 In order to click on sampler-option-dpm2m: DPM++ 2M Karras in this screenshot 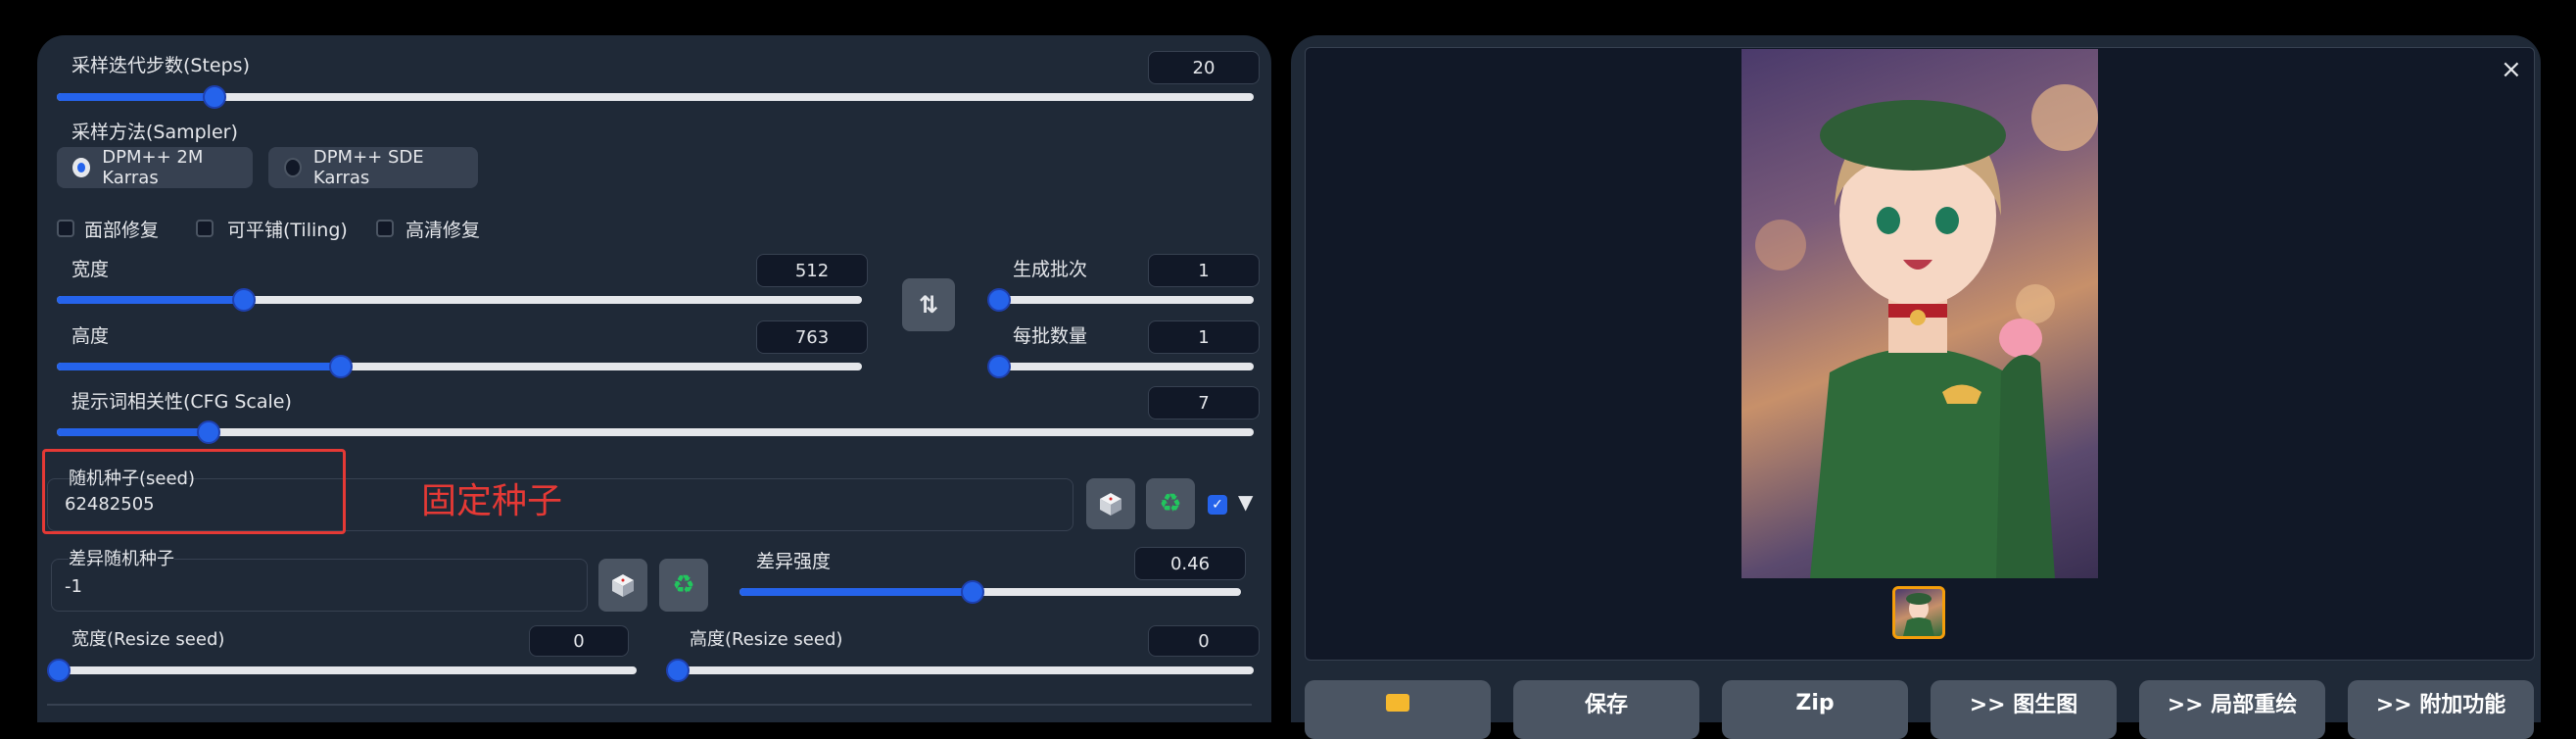, I will do `click(155, 167)`.